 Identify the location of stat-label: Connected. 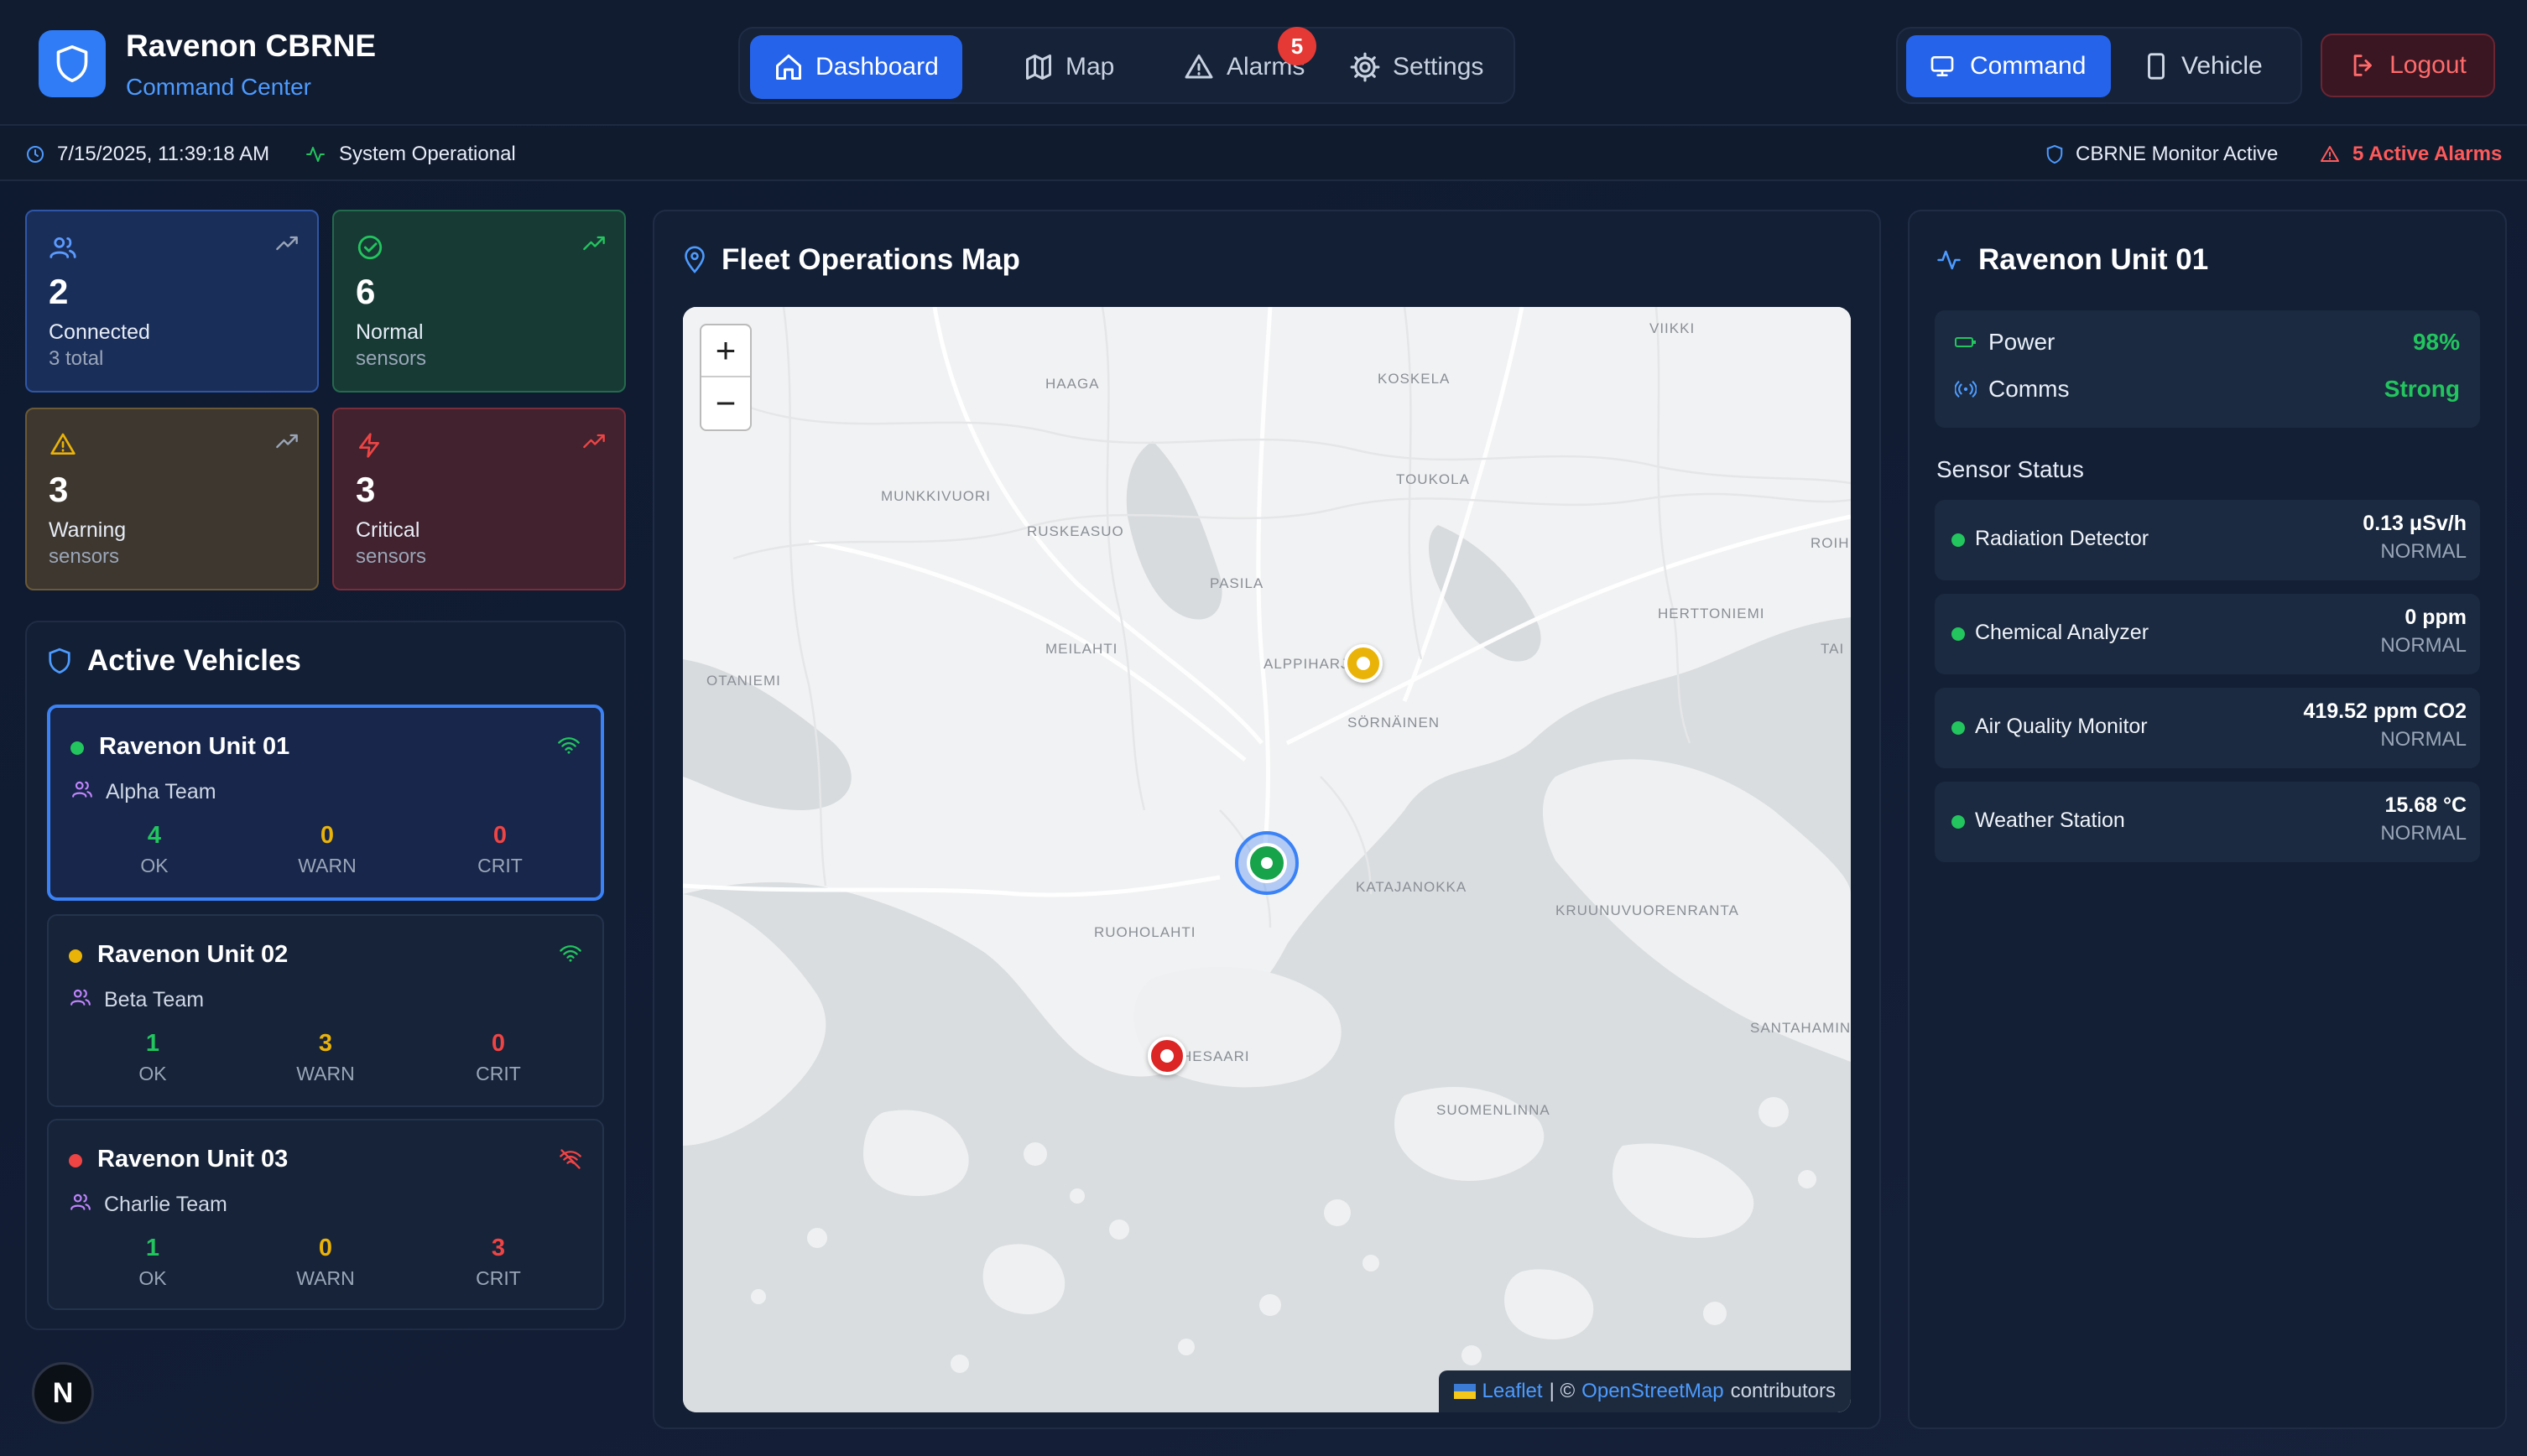
(100, 332).